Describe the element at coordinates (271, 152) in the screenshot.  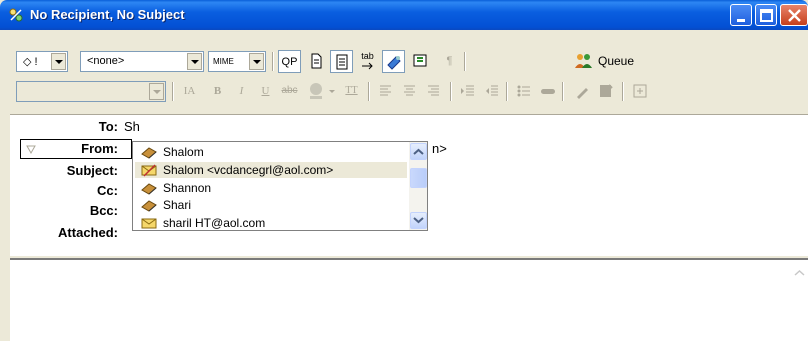
I see `autocomplete-item: Shalom` at that location.